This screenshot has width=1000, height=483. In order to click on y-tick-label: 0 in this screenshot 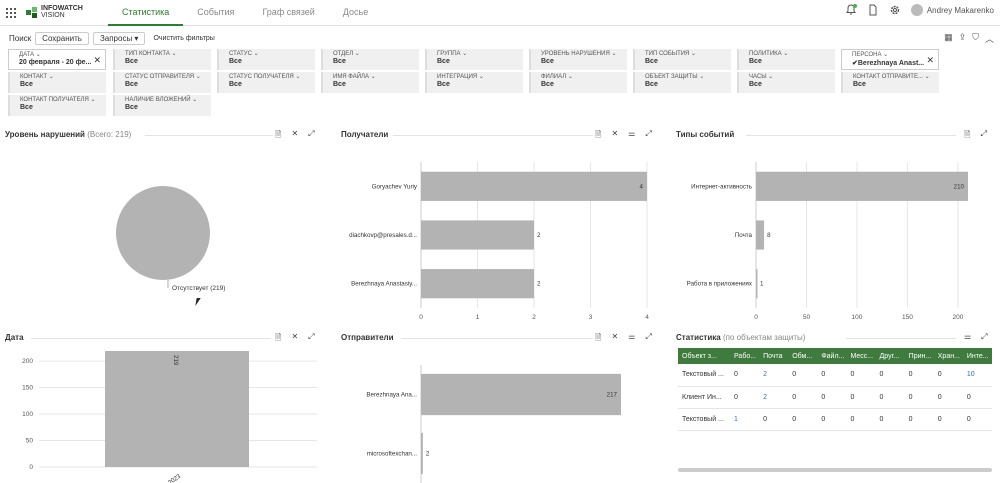, I will do `click(31, 467)`.